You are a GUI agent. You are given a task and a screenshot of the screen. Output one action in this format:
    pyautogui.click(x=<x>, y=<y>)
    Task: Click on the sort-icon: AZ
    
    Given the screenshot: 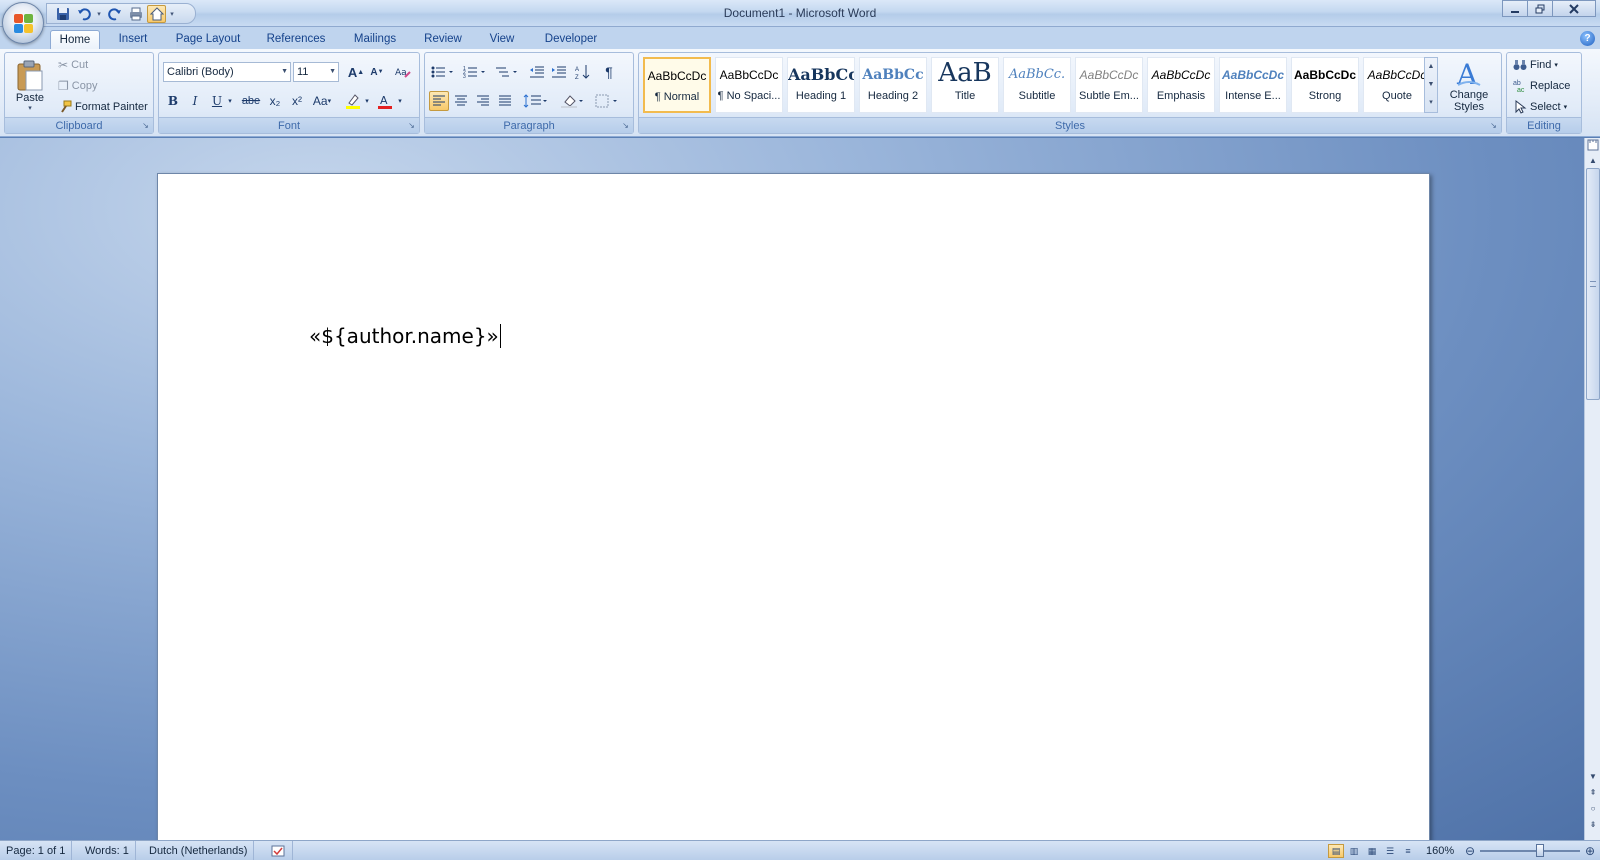 What is the action you would take?
    pyautogui.click(x=583, y=72)
    